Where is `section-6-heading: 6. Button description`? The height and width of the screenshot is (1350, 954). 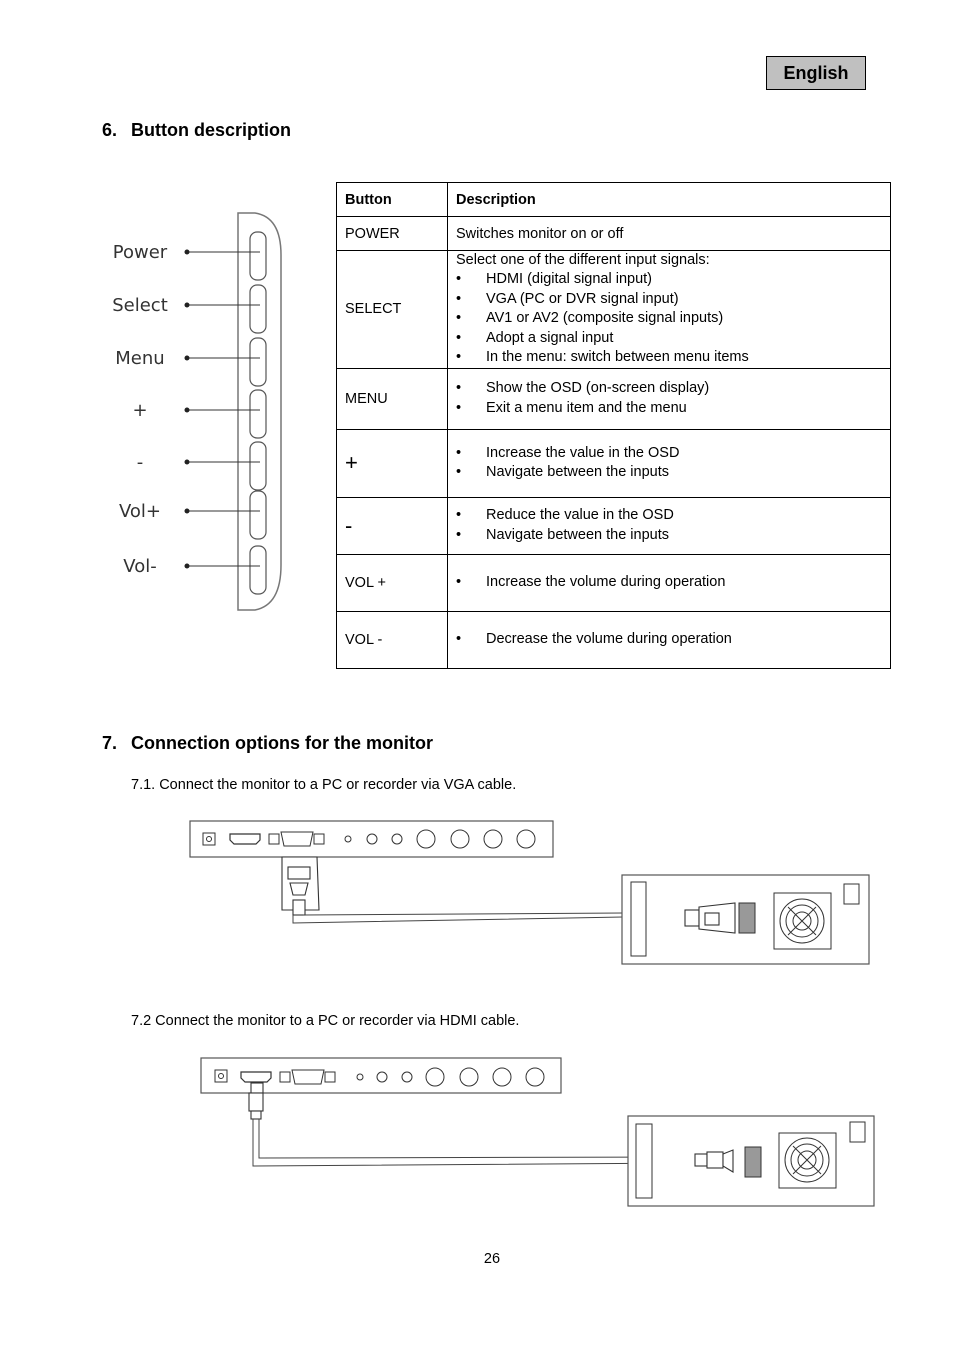
section-6-heading: 6. Button description is located at coordinates (196, 130).